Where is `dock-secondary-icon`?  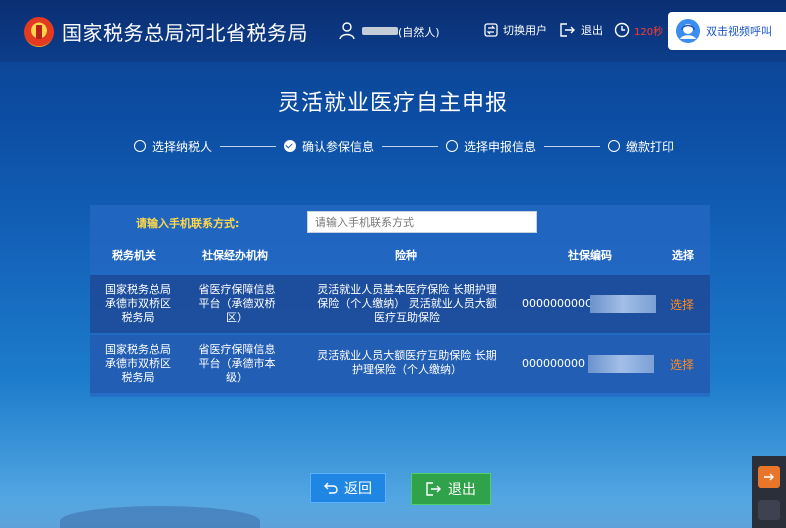
dock-secondary-icon is located at coordinates (769, 510).